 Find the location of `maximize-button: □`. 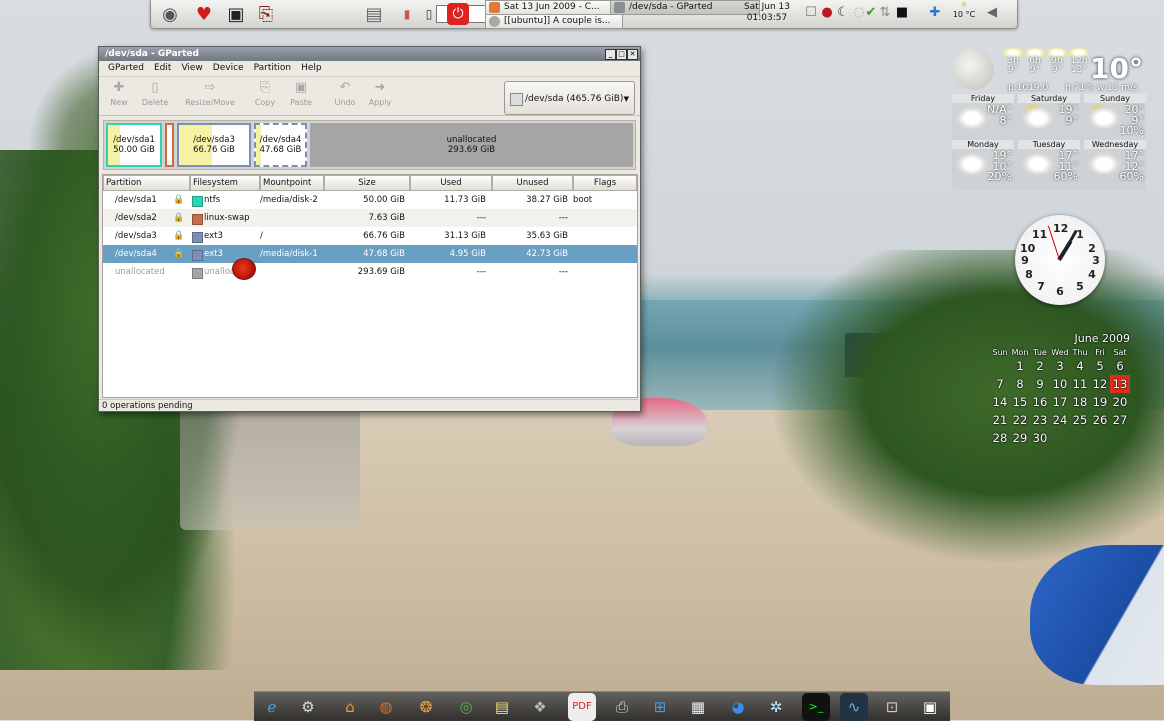

maximize-button: □ is located at coordinates (621, 54).